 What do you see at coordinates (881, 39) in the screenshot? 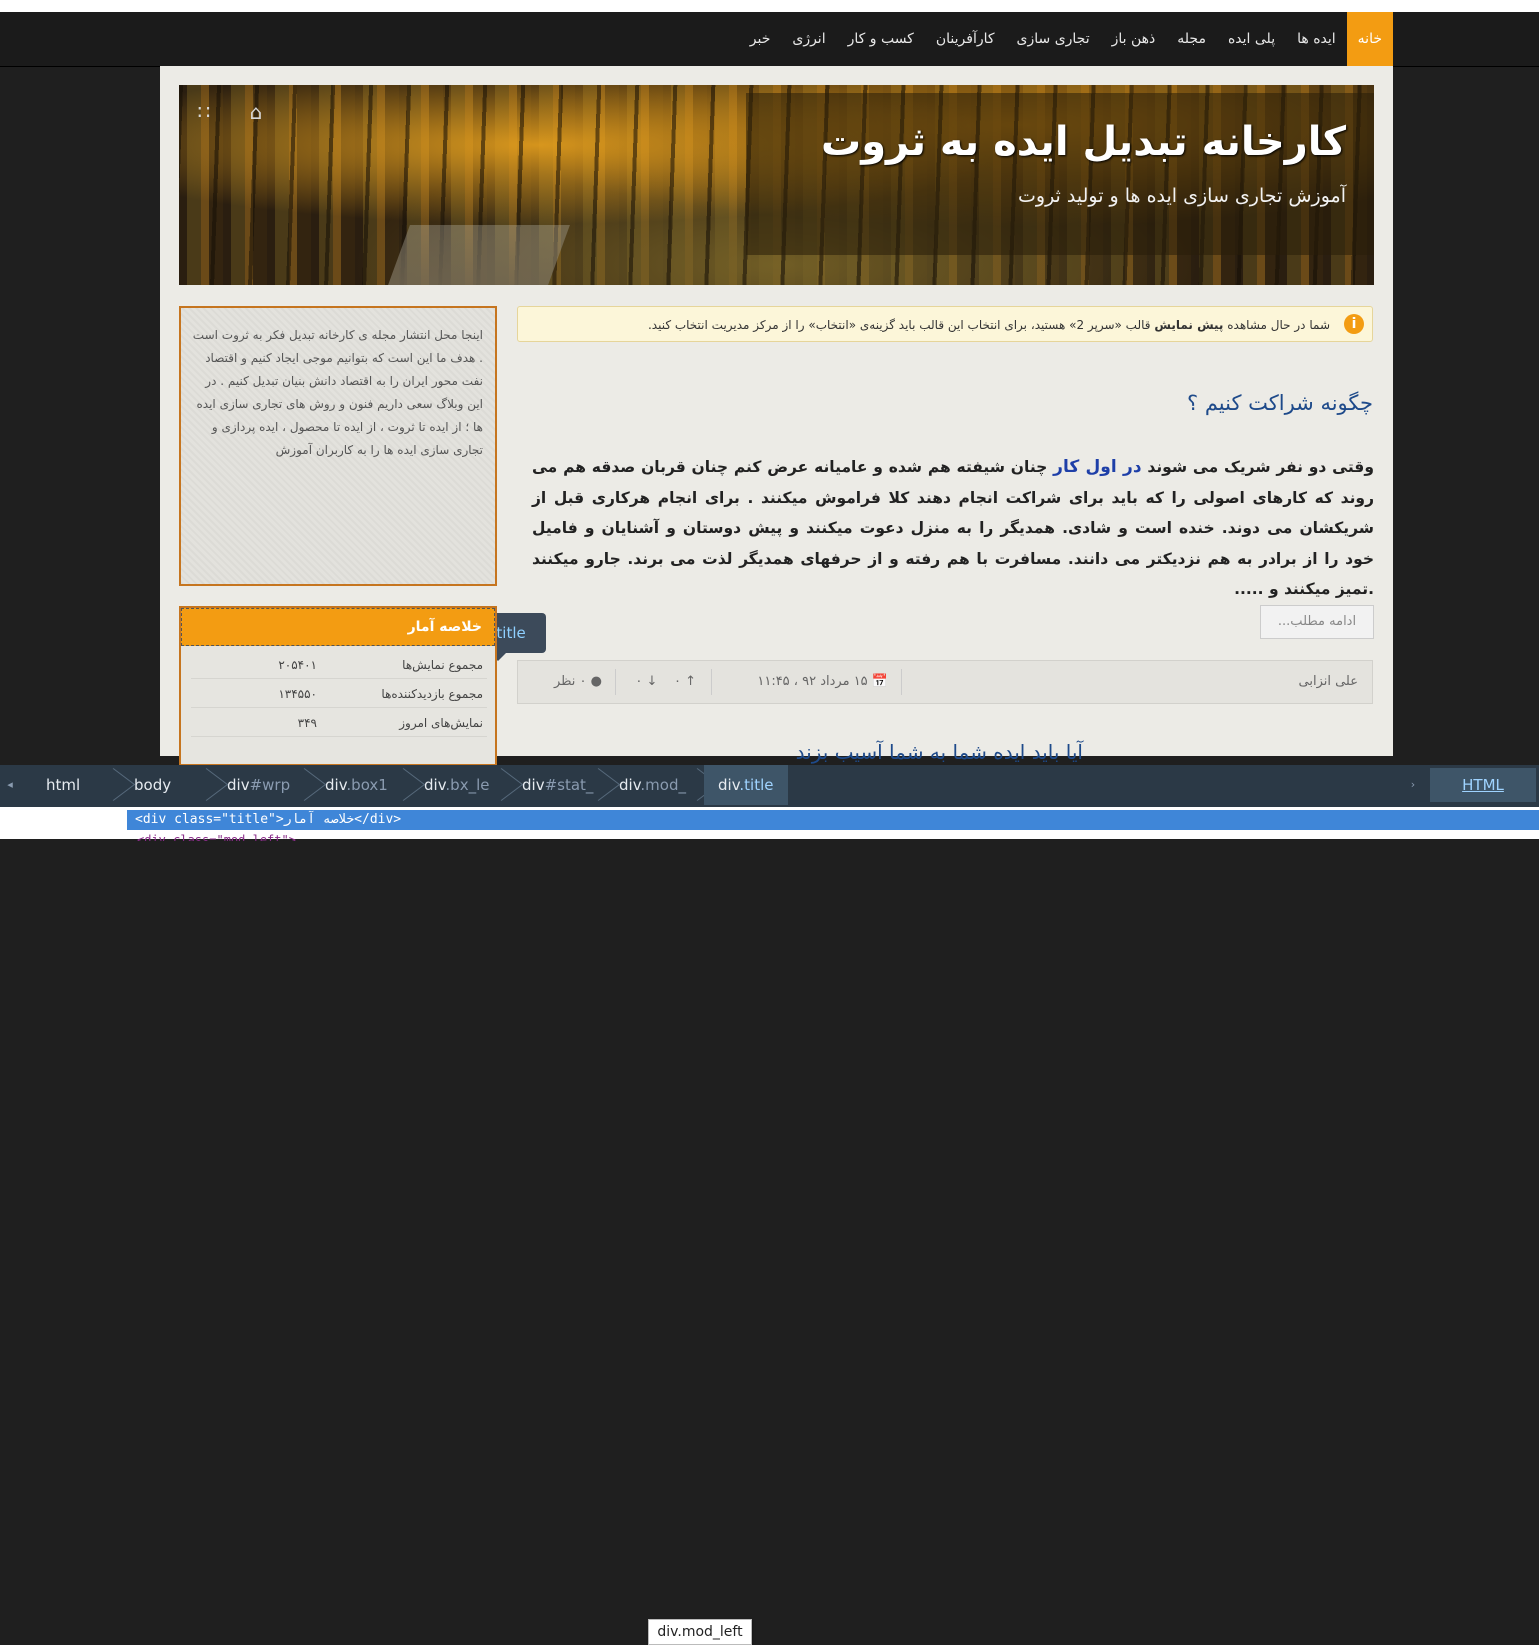
I see `nav-item: کسب و کار` at bounding box center [881, 39].